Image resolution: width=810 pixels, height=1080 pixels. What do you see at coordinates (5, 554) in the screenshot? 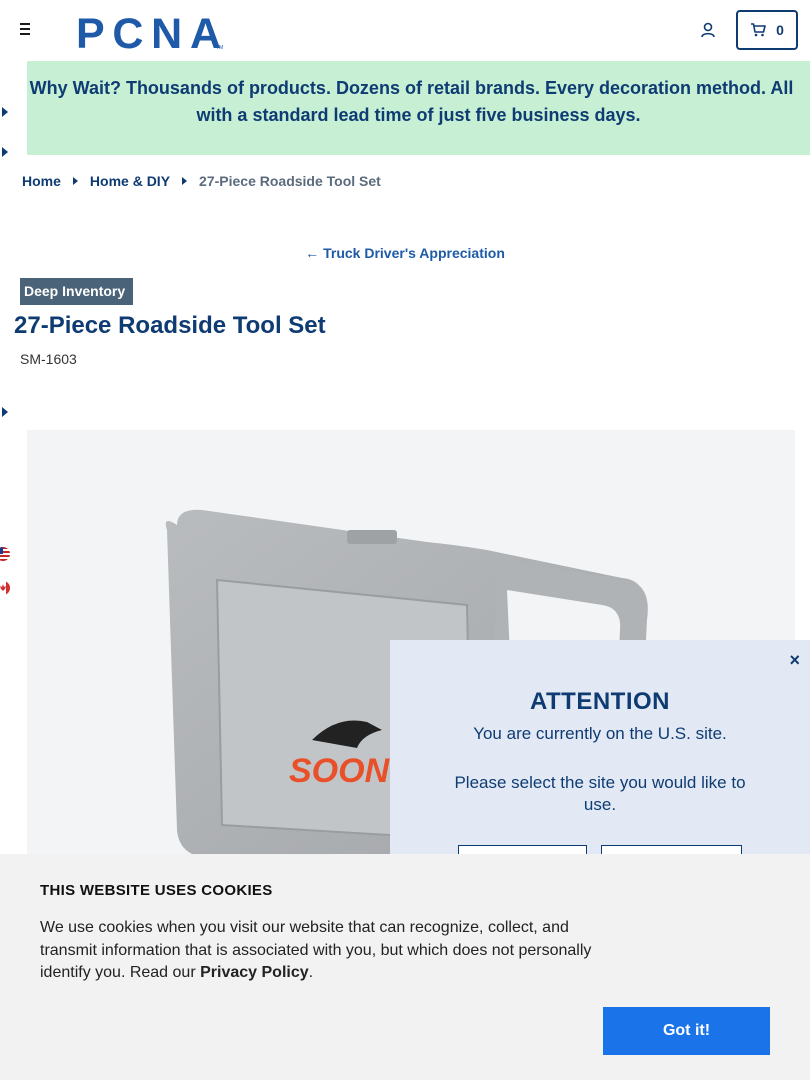
I see `us-flag-icon` at bounding box center [5, 554].